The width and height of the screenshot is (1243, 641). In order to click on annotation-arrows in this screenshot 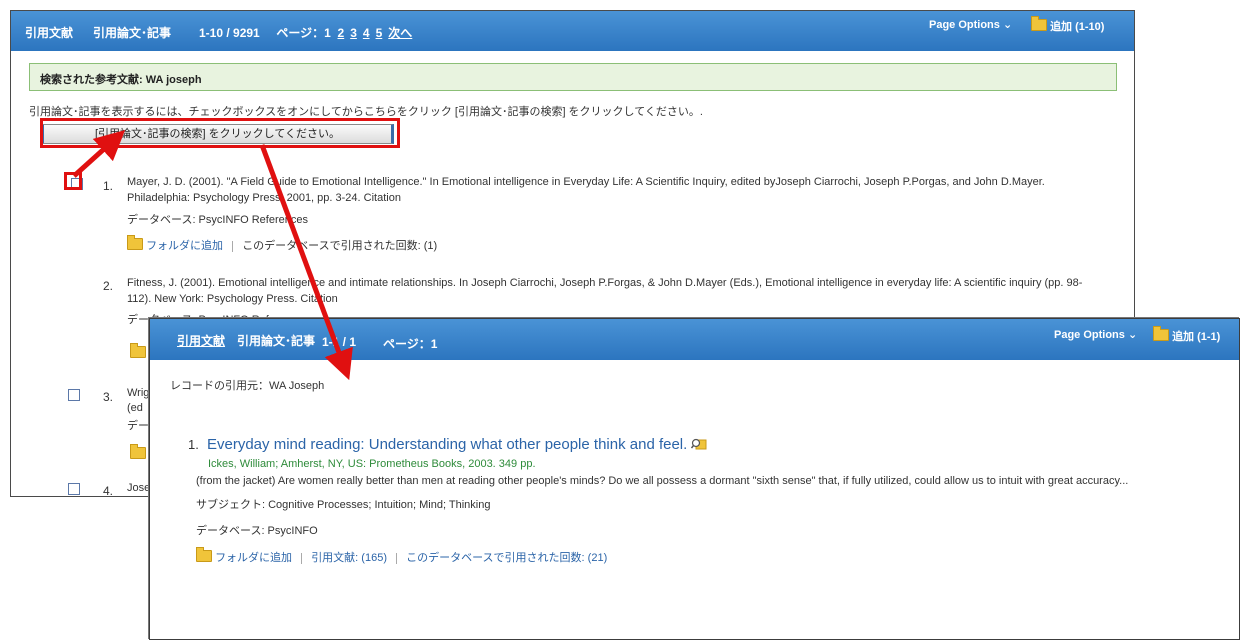, I will do `click(212, 255)`.